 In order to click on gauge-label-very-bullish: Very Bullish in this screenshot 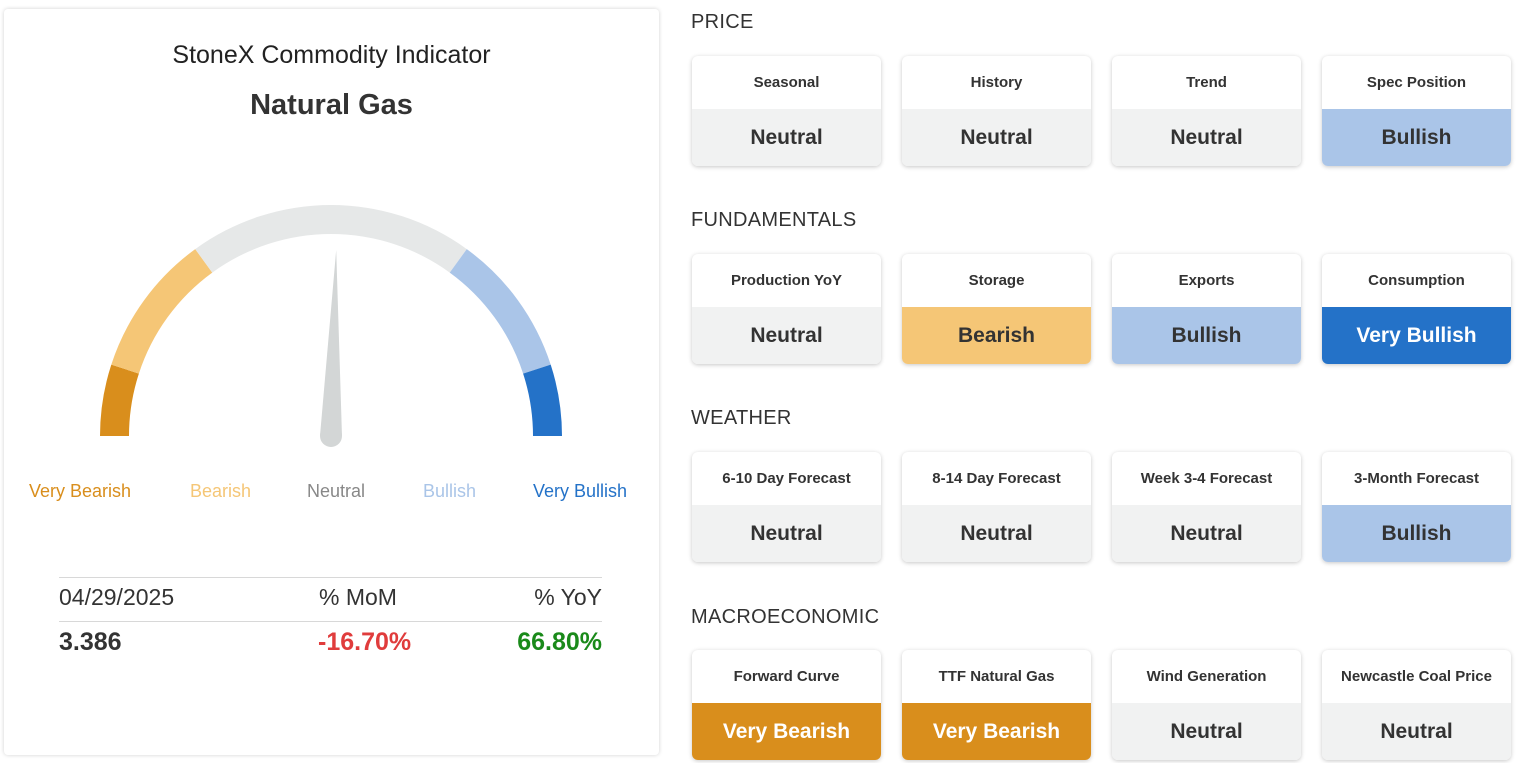, I will do `click(580, 491)`.